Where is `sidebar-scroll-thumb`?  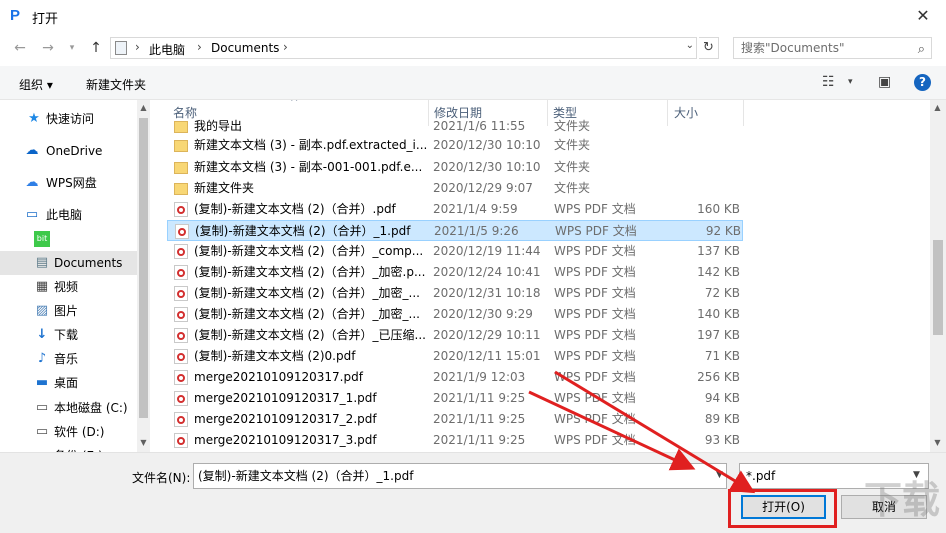
sidebar-scroll-thumb is located at coordinates (143, 268).